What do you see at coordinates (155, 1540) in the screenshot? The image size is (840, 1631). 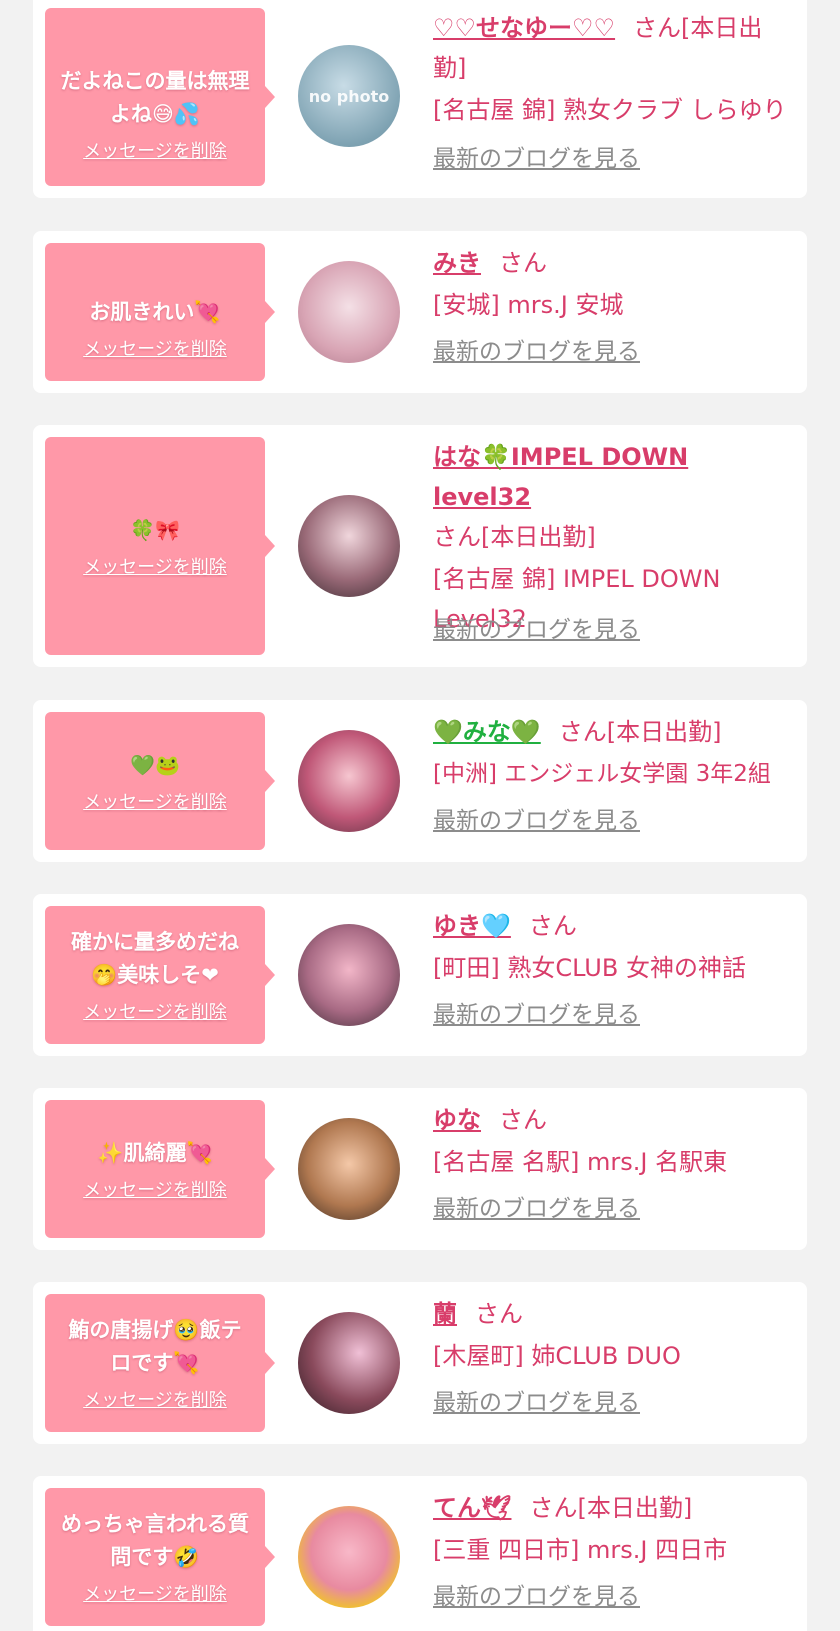 I see `message-text: めっちゃ言われる質問です🤣` at bounding box center [155, 1540].